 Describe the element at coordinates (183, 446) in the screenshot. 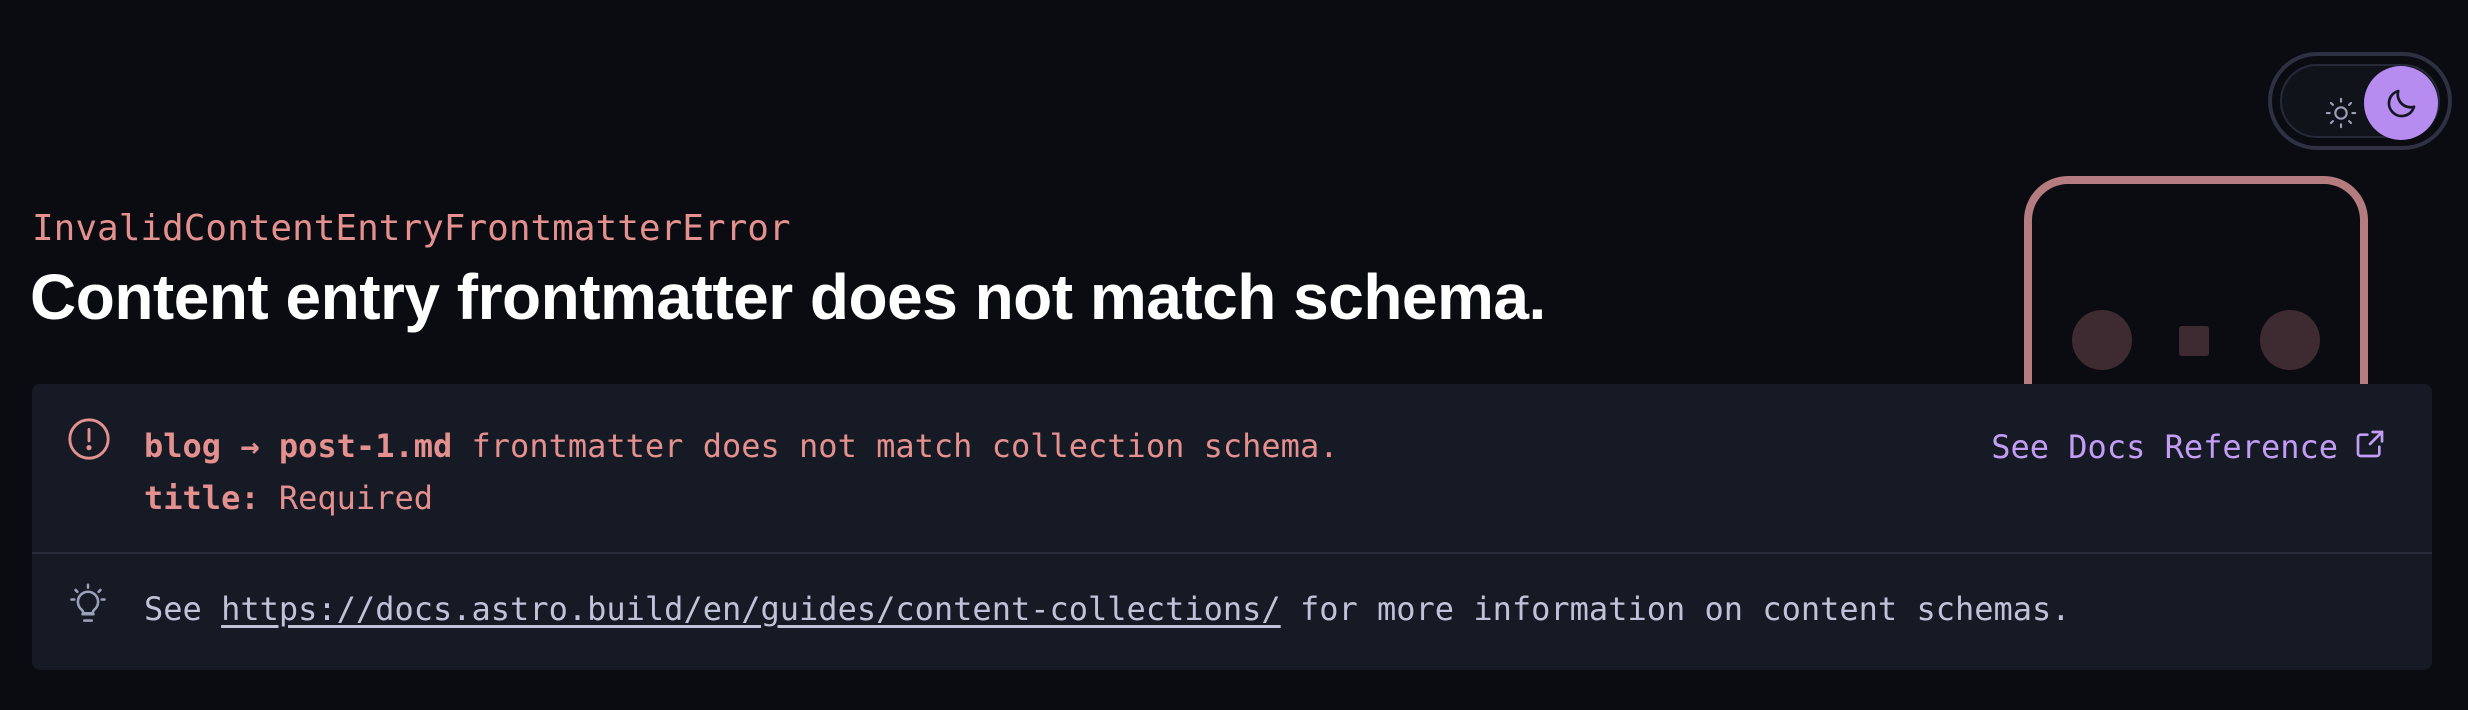

I see `collection-name: blog` at that location.